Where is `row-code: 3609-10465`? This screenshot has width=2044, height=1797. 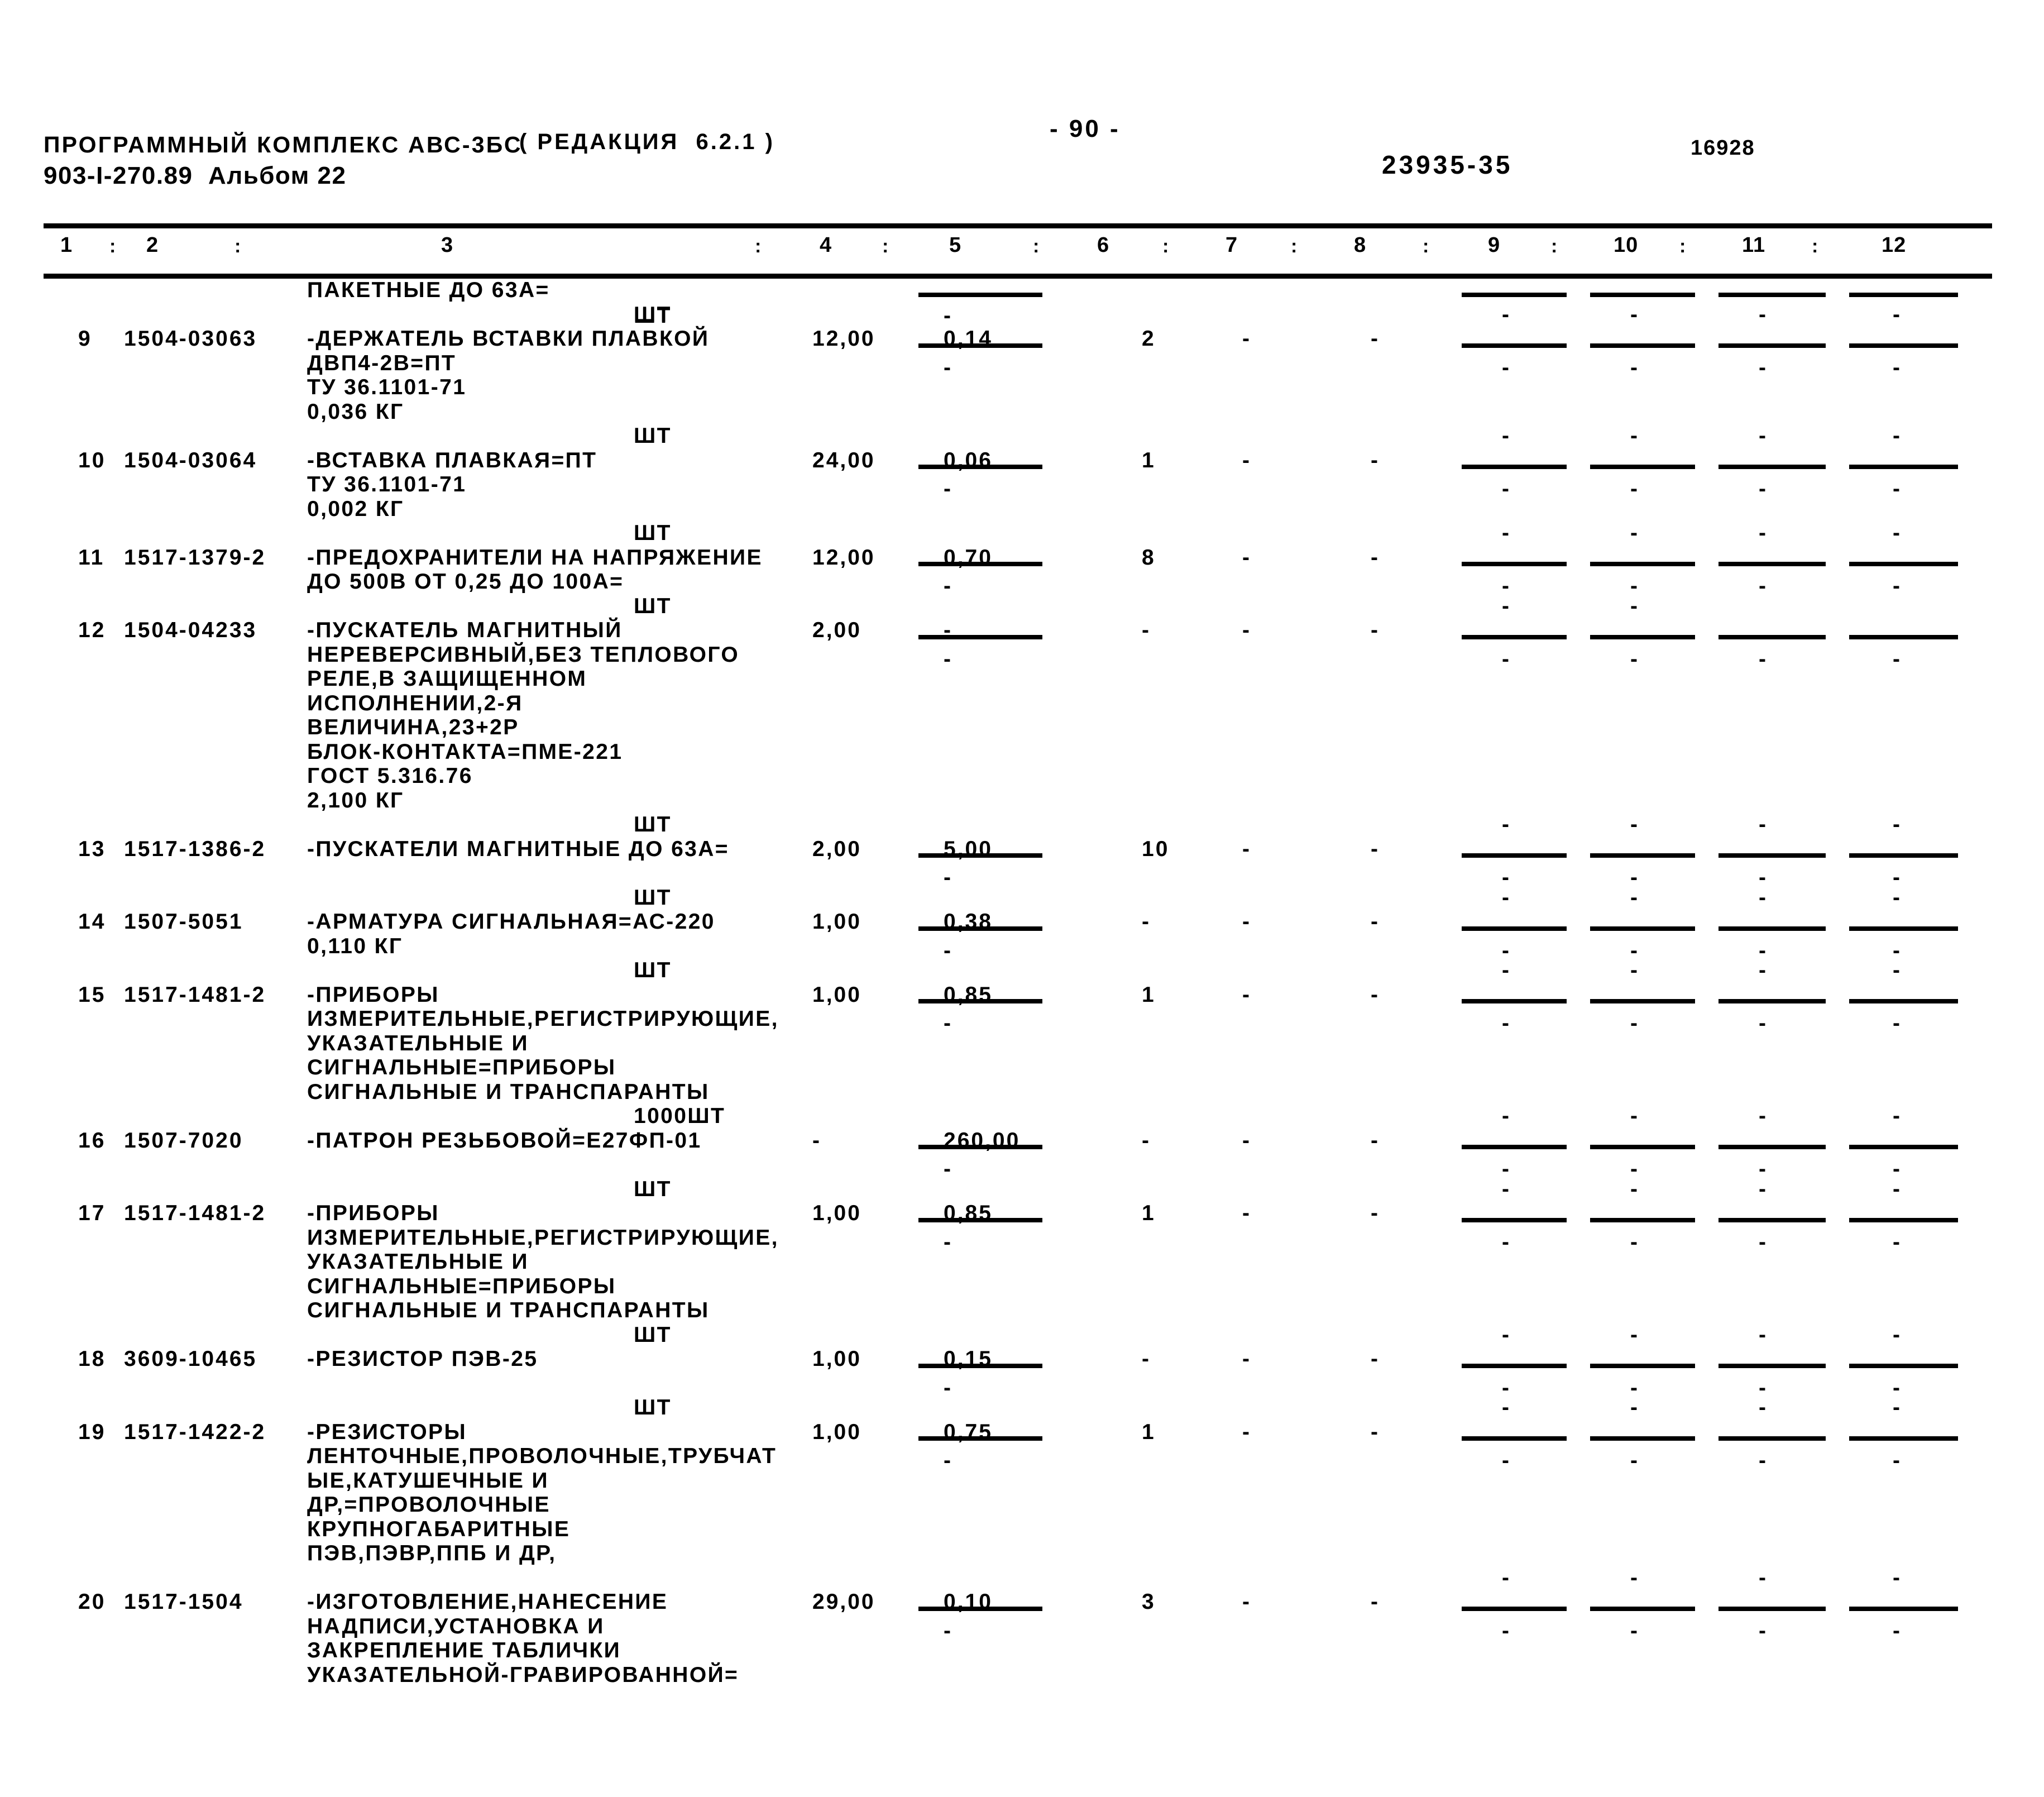
row-code: 3609-10465 is located at coordinates (190, 1359).